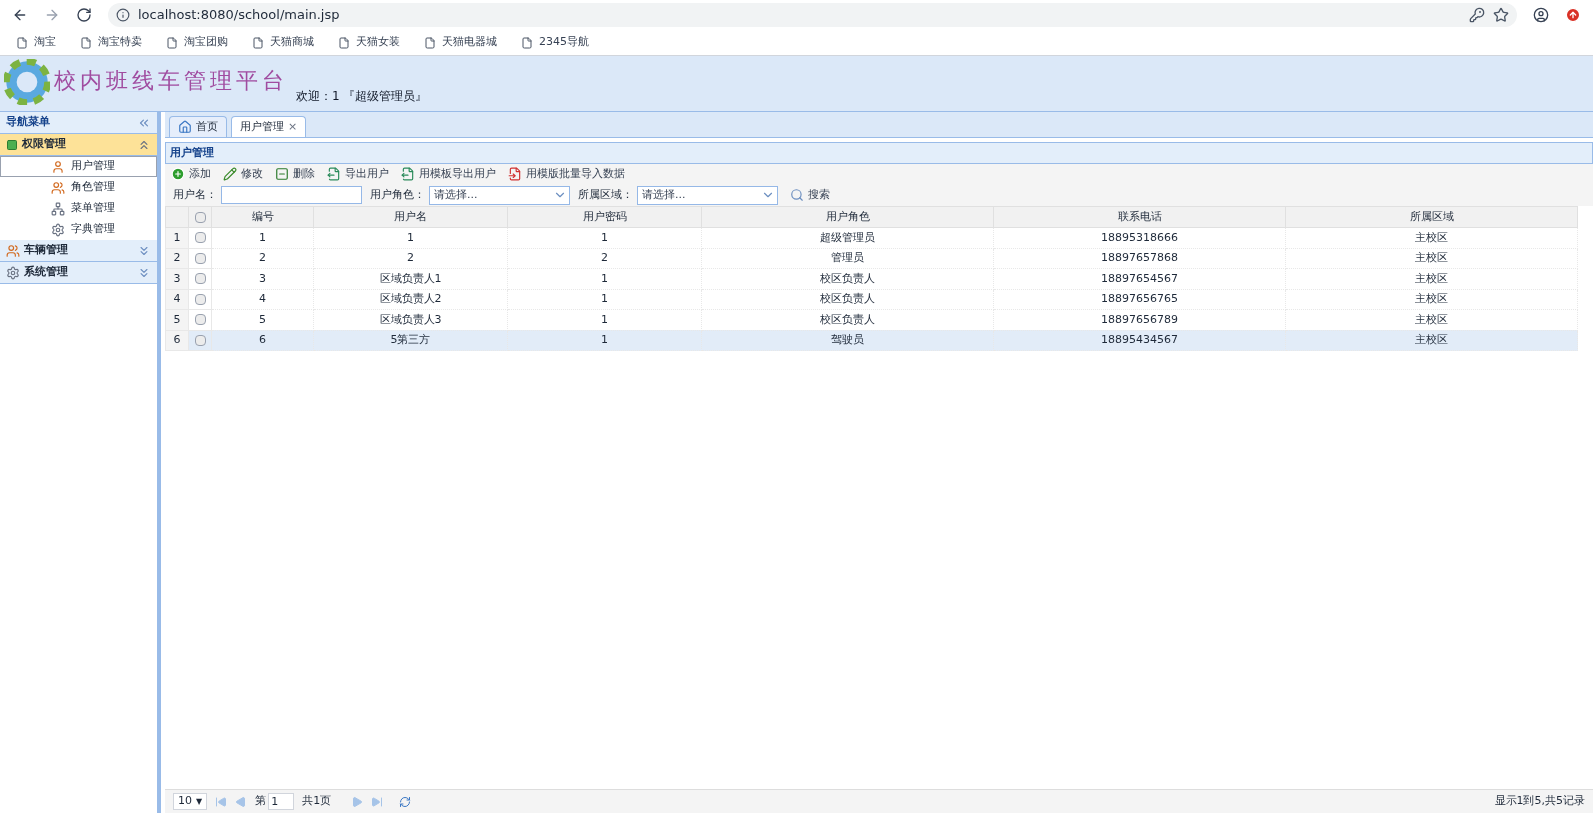 Image resolution: width=1593 pixels, height=813 pixels. Describe the element at coordinates (604, 217) in the screenshot. I see `column-header: 用户密码` at that location.